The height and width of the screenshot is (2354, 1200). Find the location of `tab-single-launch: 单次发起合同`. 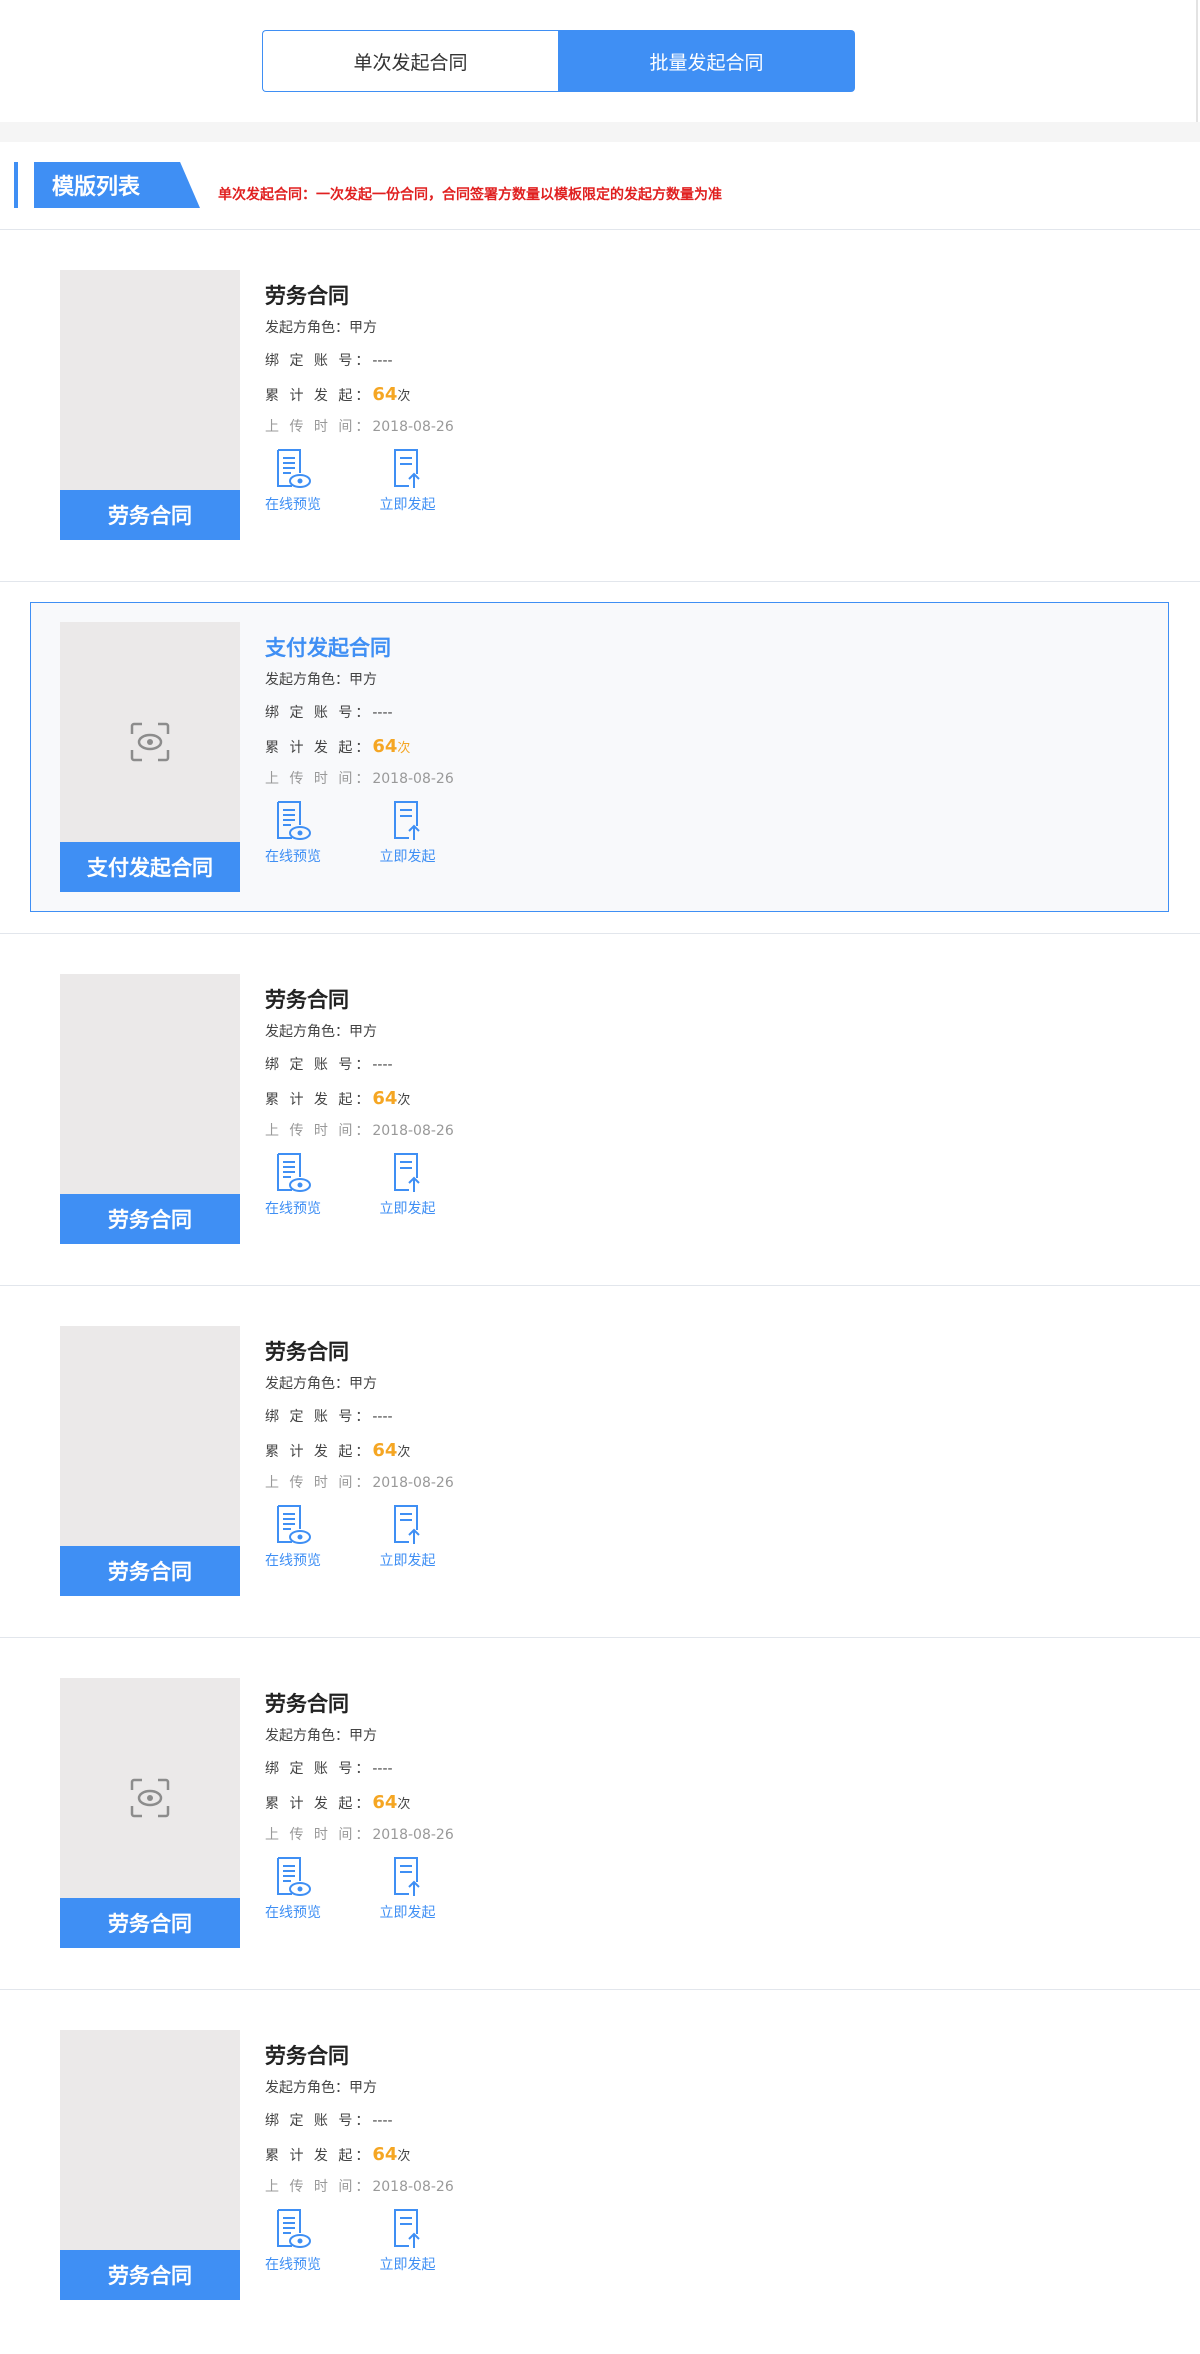

tab-single-launch: 单次发起合同 is located at coordinates (410, 61).